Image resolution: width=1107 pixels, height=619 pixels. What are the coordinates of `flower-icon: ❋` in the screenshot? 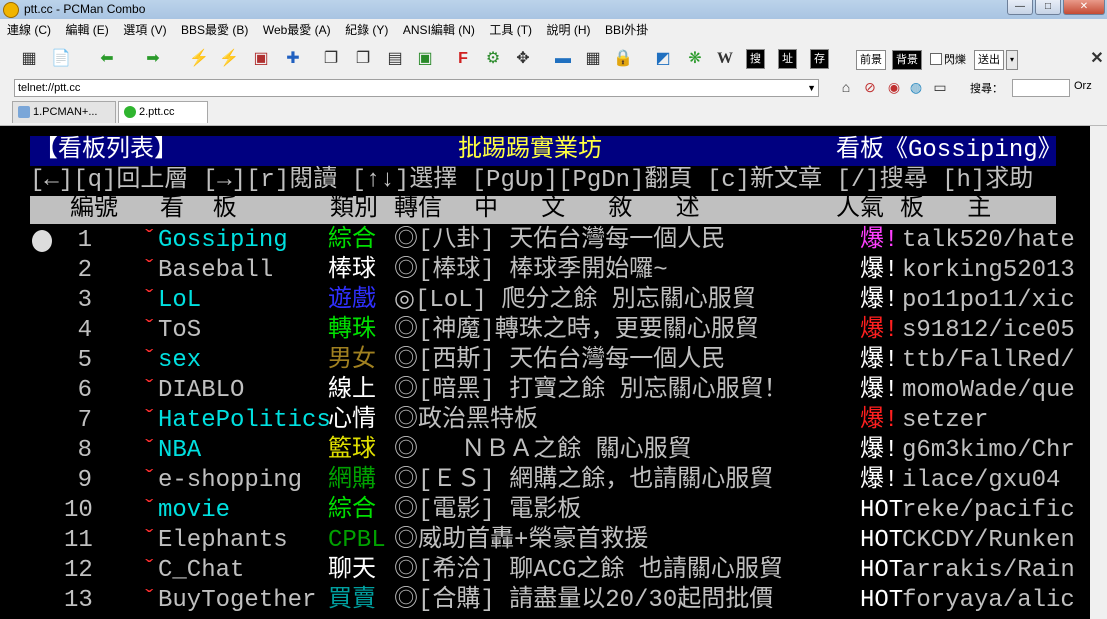 It's located at (695, 59).